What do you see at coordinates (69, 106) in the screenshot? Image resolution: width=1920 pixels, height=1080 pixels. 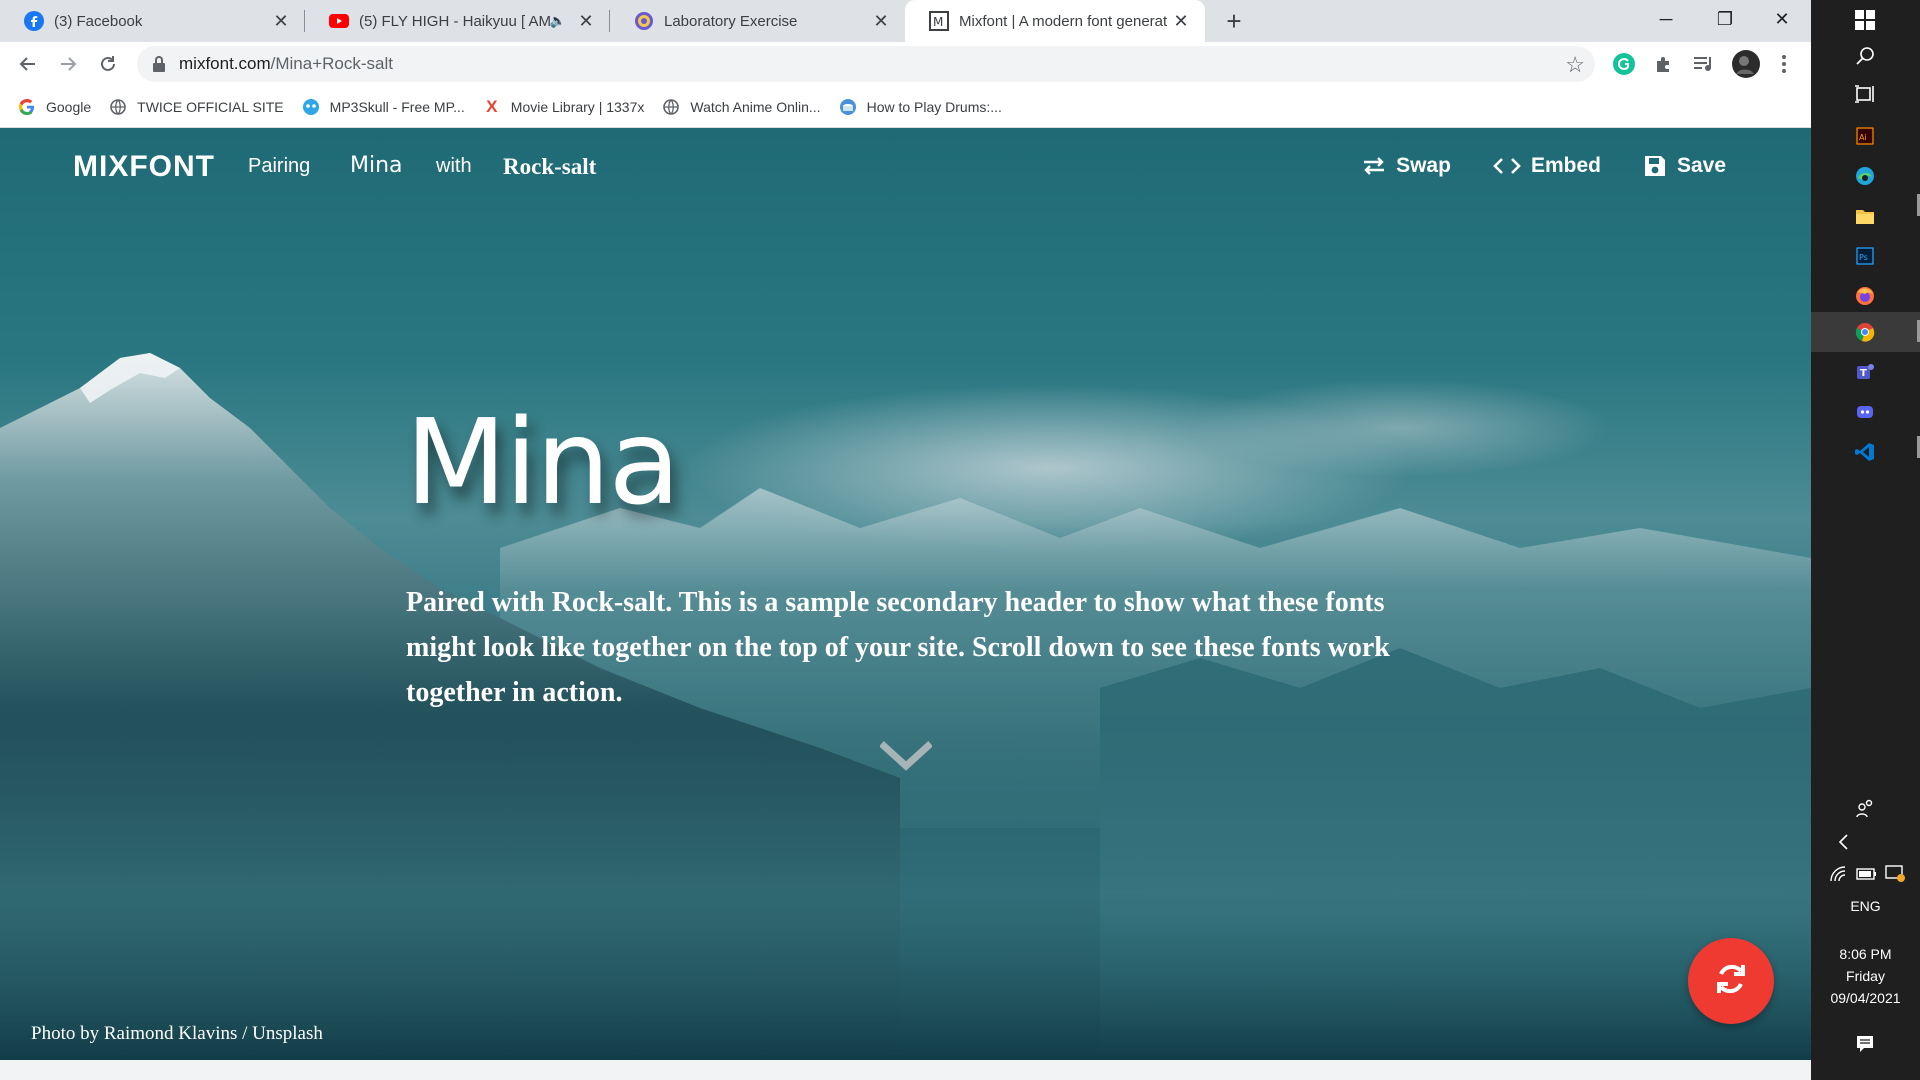 I see `bookmark-label: Google` at bounding box center [69, 106].